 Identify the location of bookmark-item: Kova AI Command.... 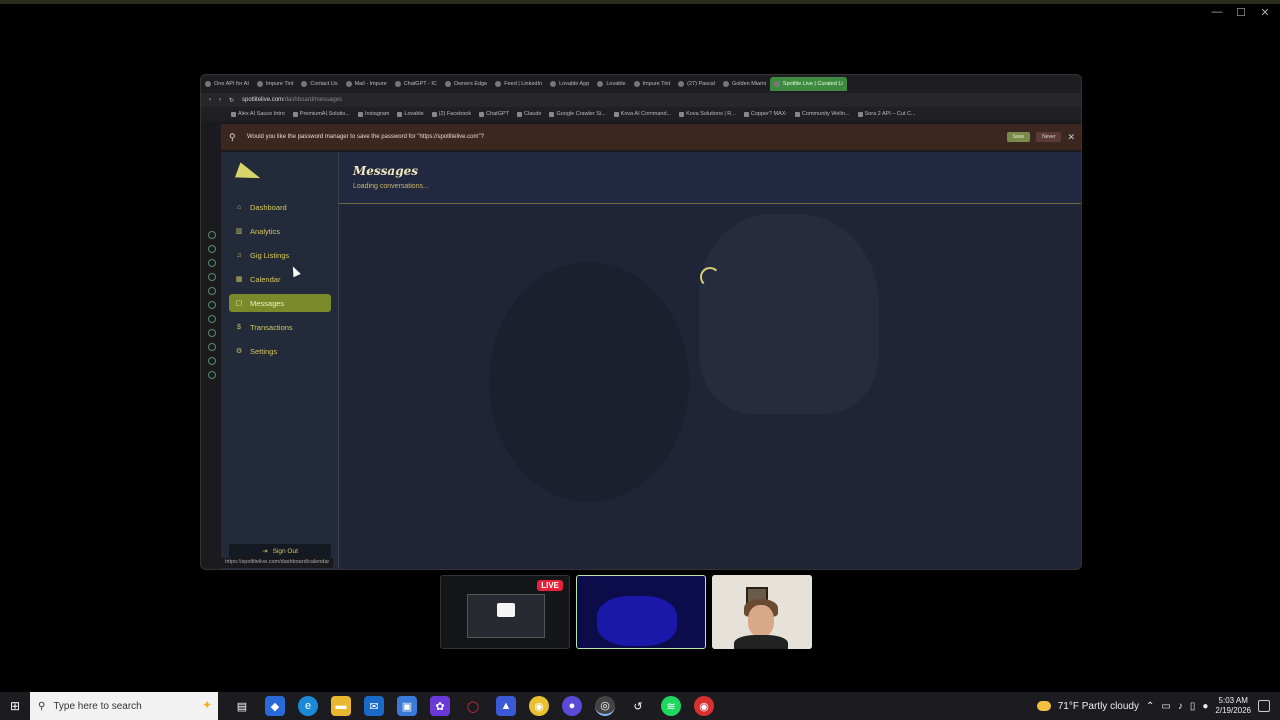
(642, 114).